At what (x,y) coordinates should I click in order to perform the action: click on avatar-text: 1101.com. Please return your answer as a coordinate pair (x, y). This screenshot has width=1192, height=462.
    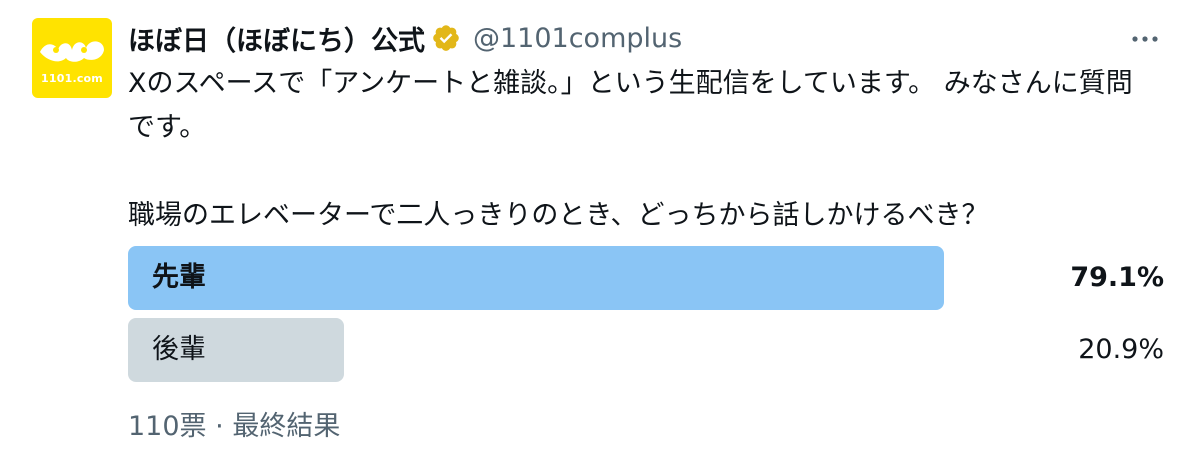
    Looking at the image, I should click on (72, 78).